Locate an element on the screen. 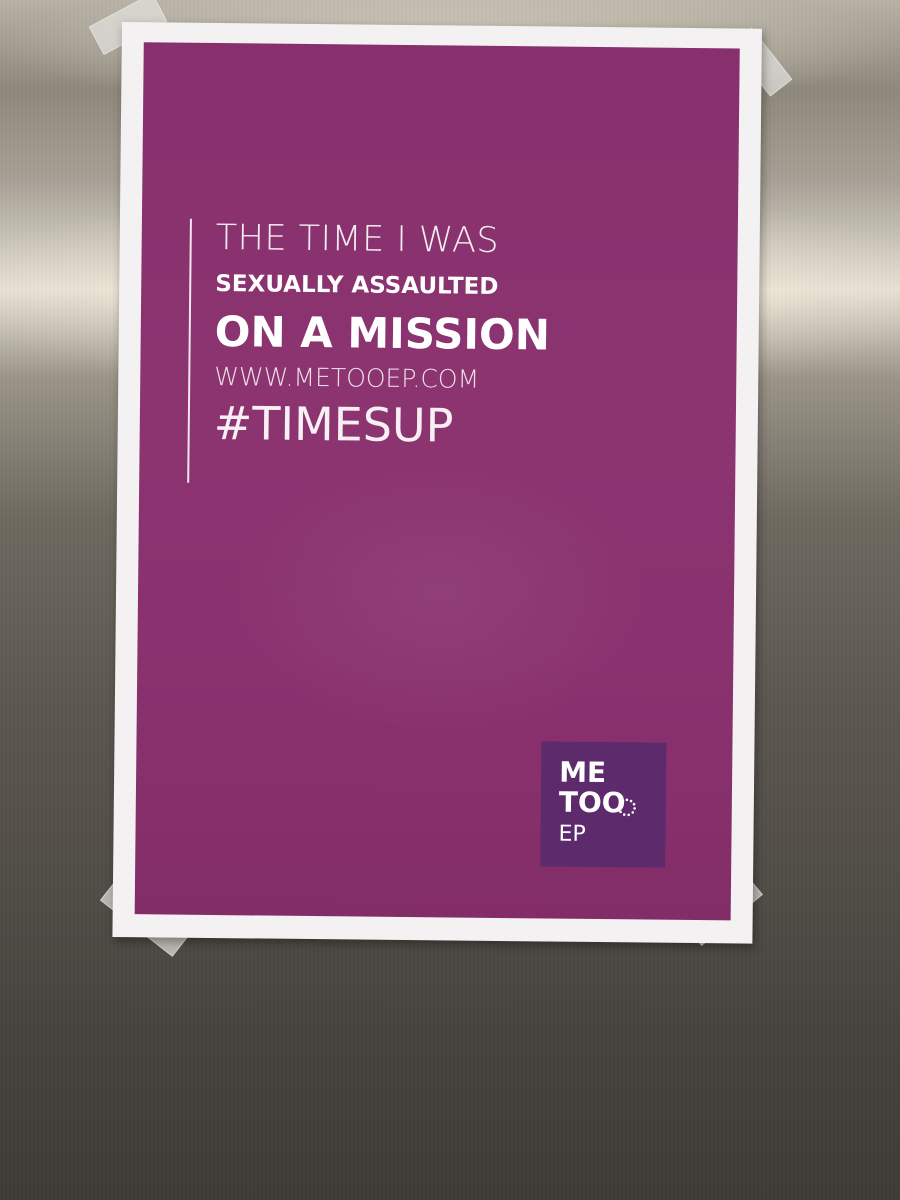 The width and height of the screenshot is (900, 1200). website-url: WWW.METOOEP.COM is located at coordinates (347, 377).